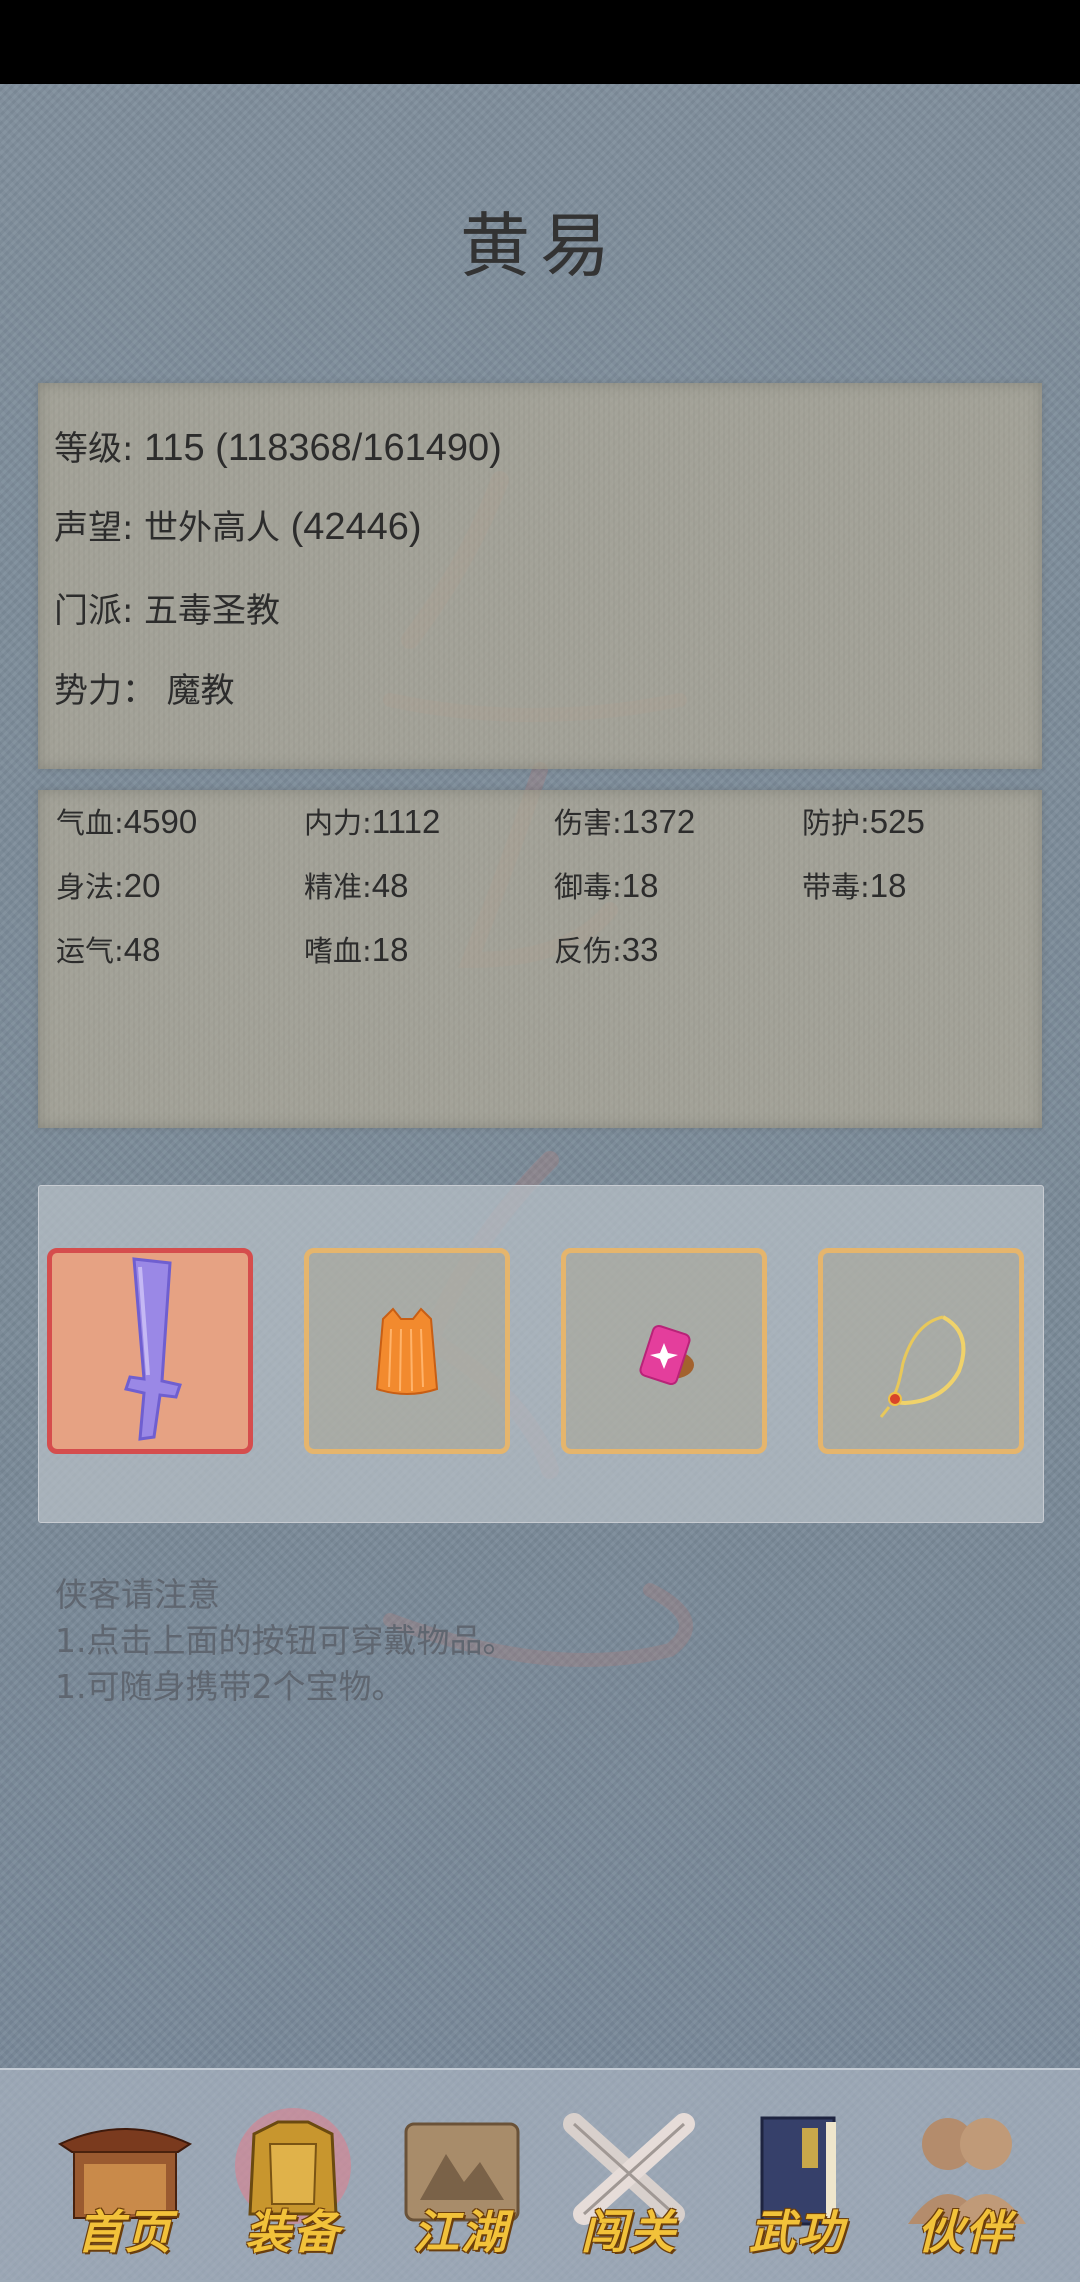 The width and height of the screenshot is (1080, 2282). What do you see at coordinates (90, 887) in the screenshot?
I see `stat-label: 身法:` at bounding box center [90, 887].